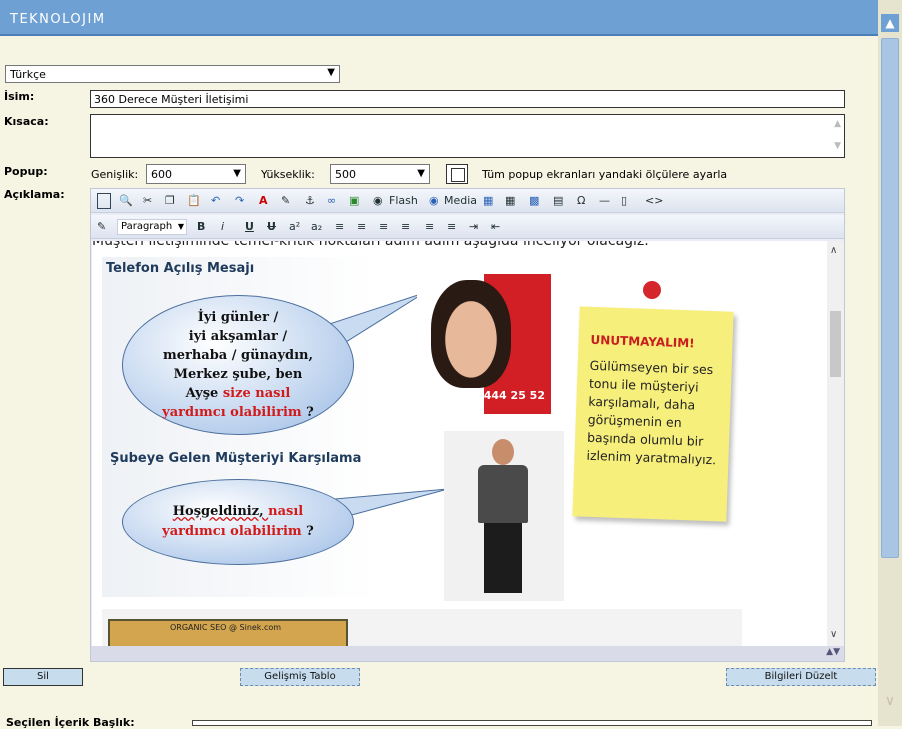 This screenshot has height=729, width=902. Describe the element at coordinates (471, 334) in the screenshot. I see `operator-face` at that location.